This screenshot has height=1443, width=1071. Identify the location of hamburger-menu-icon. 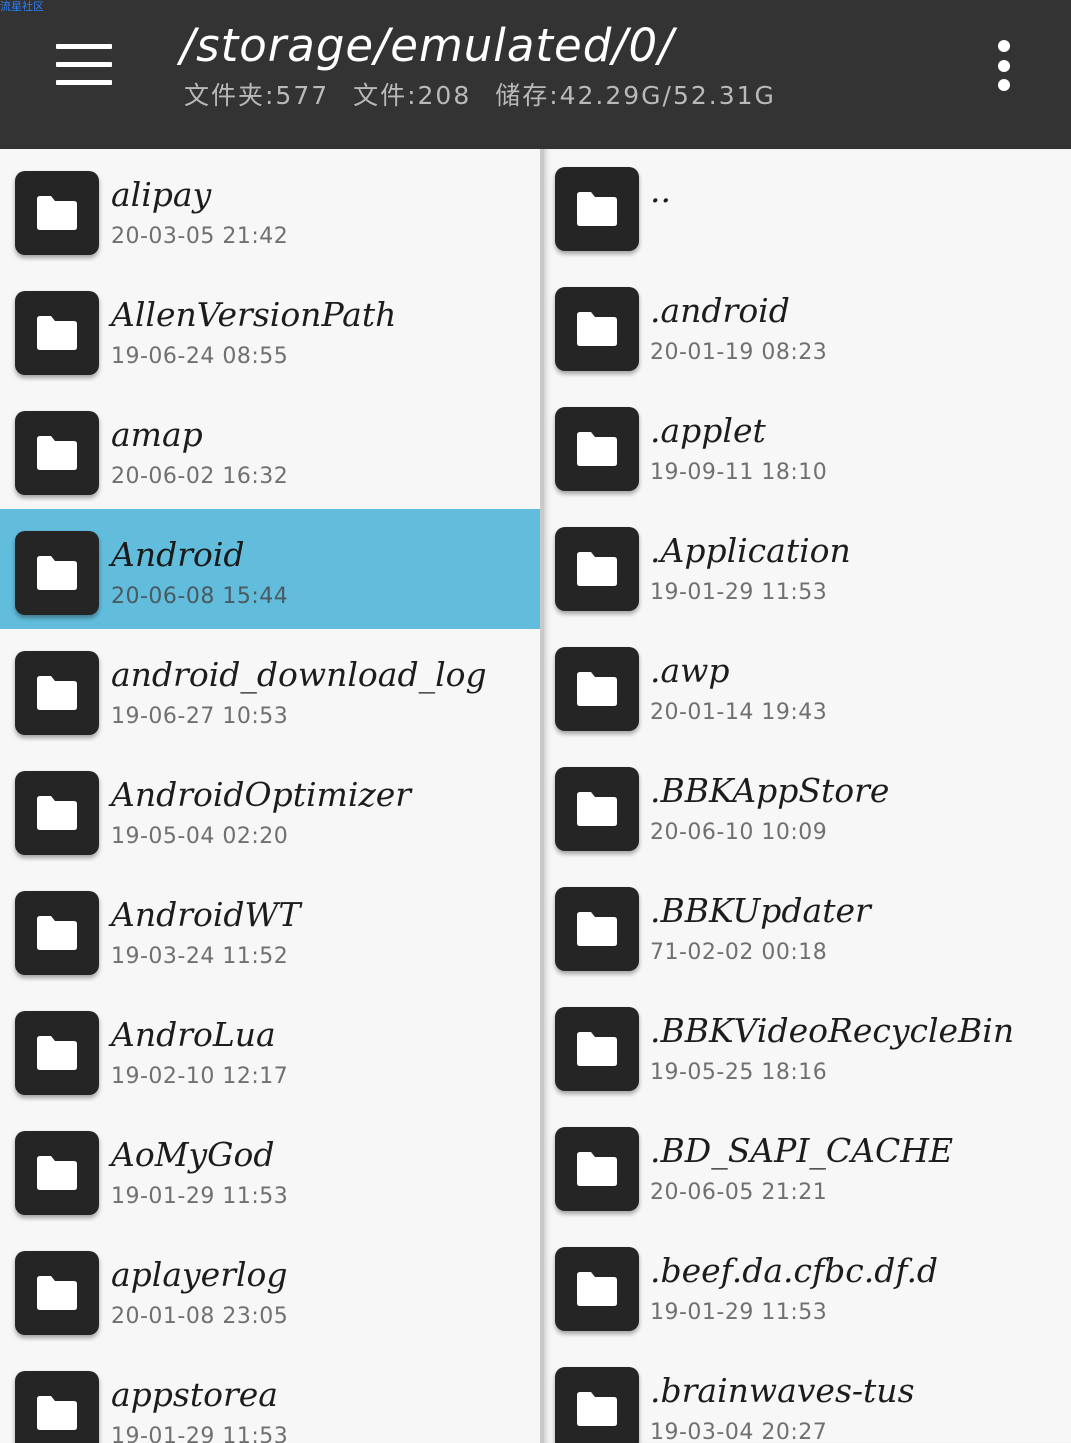
(84, 65).